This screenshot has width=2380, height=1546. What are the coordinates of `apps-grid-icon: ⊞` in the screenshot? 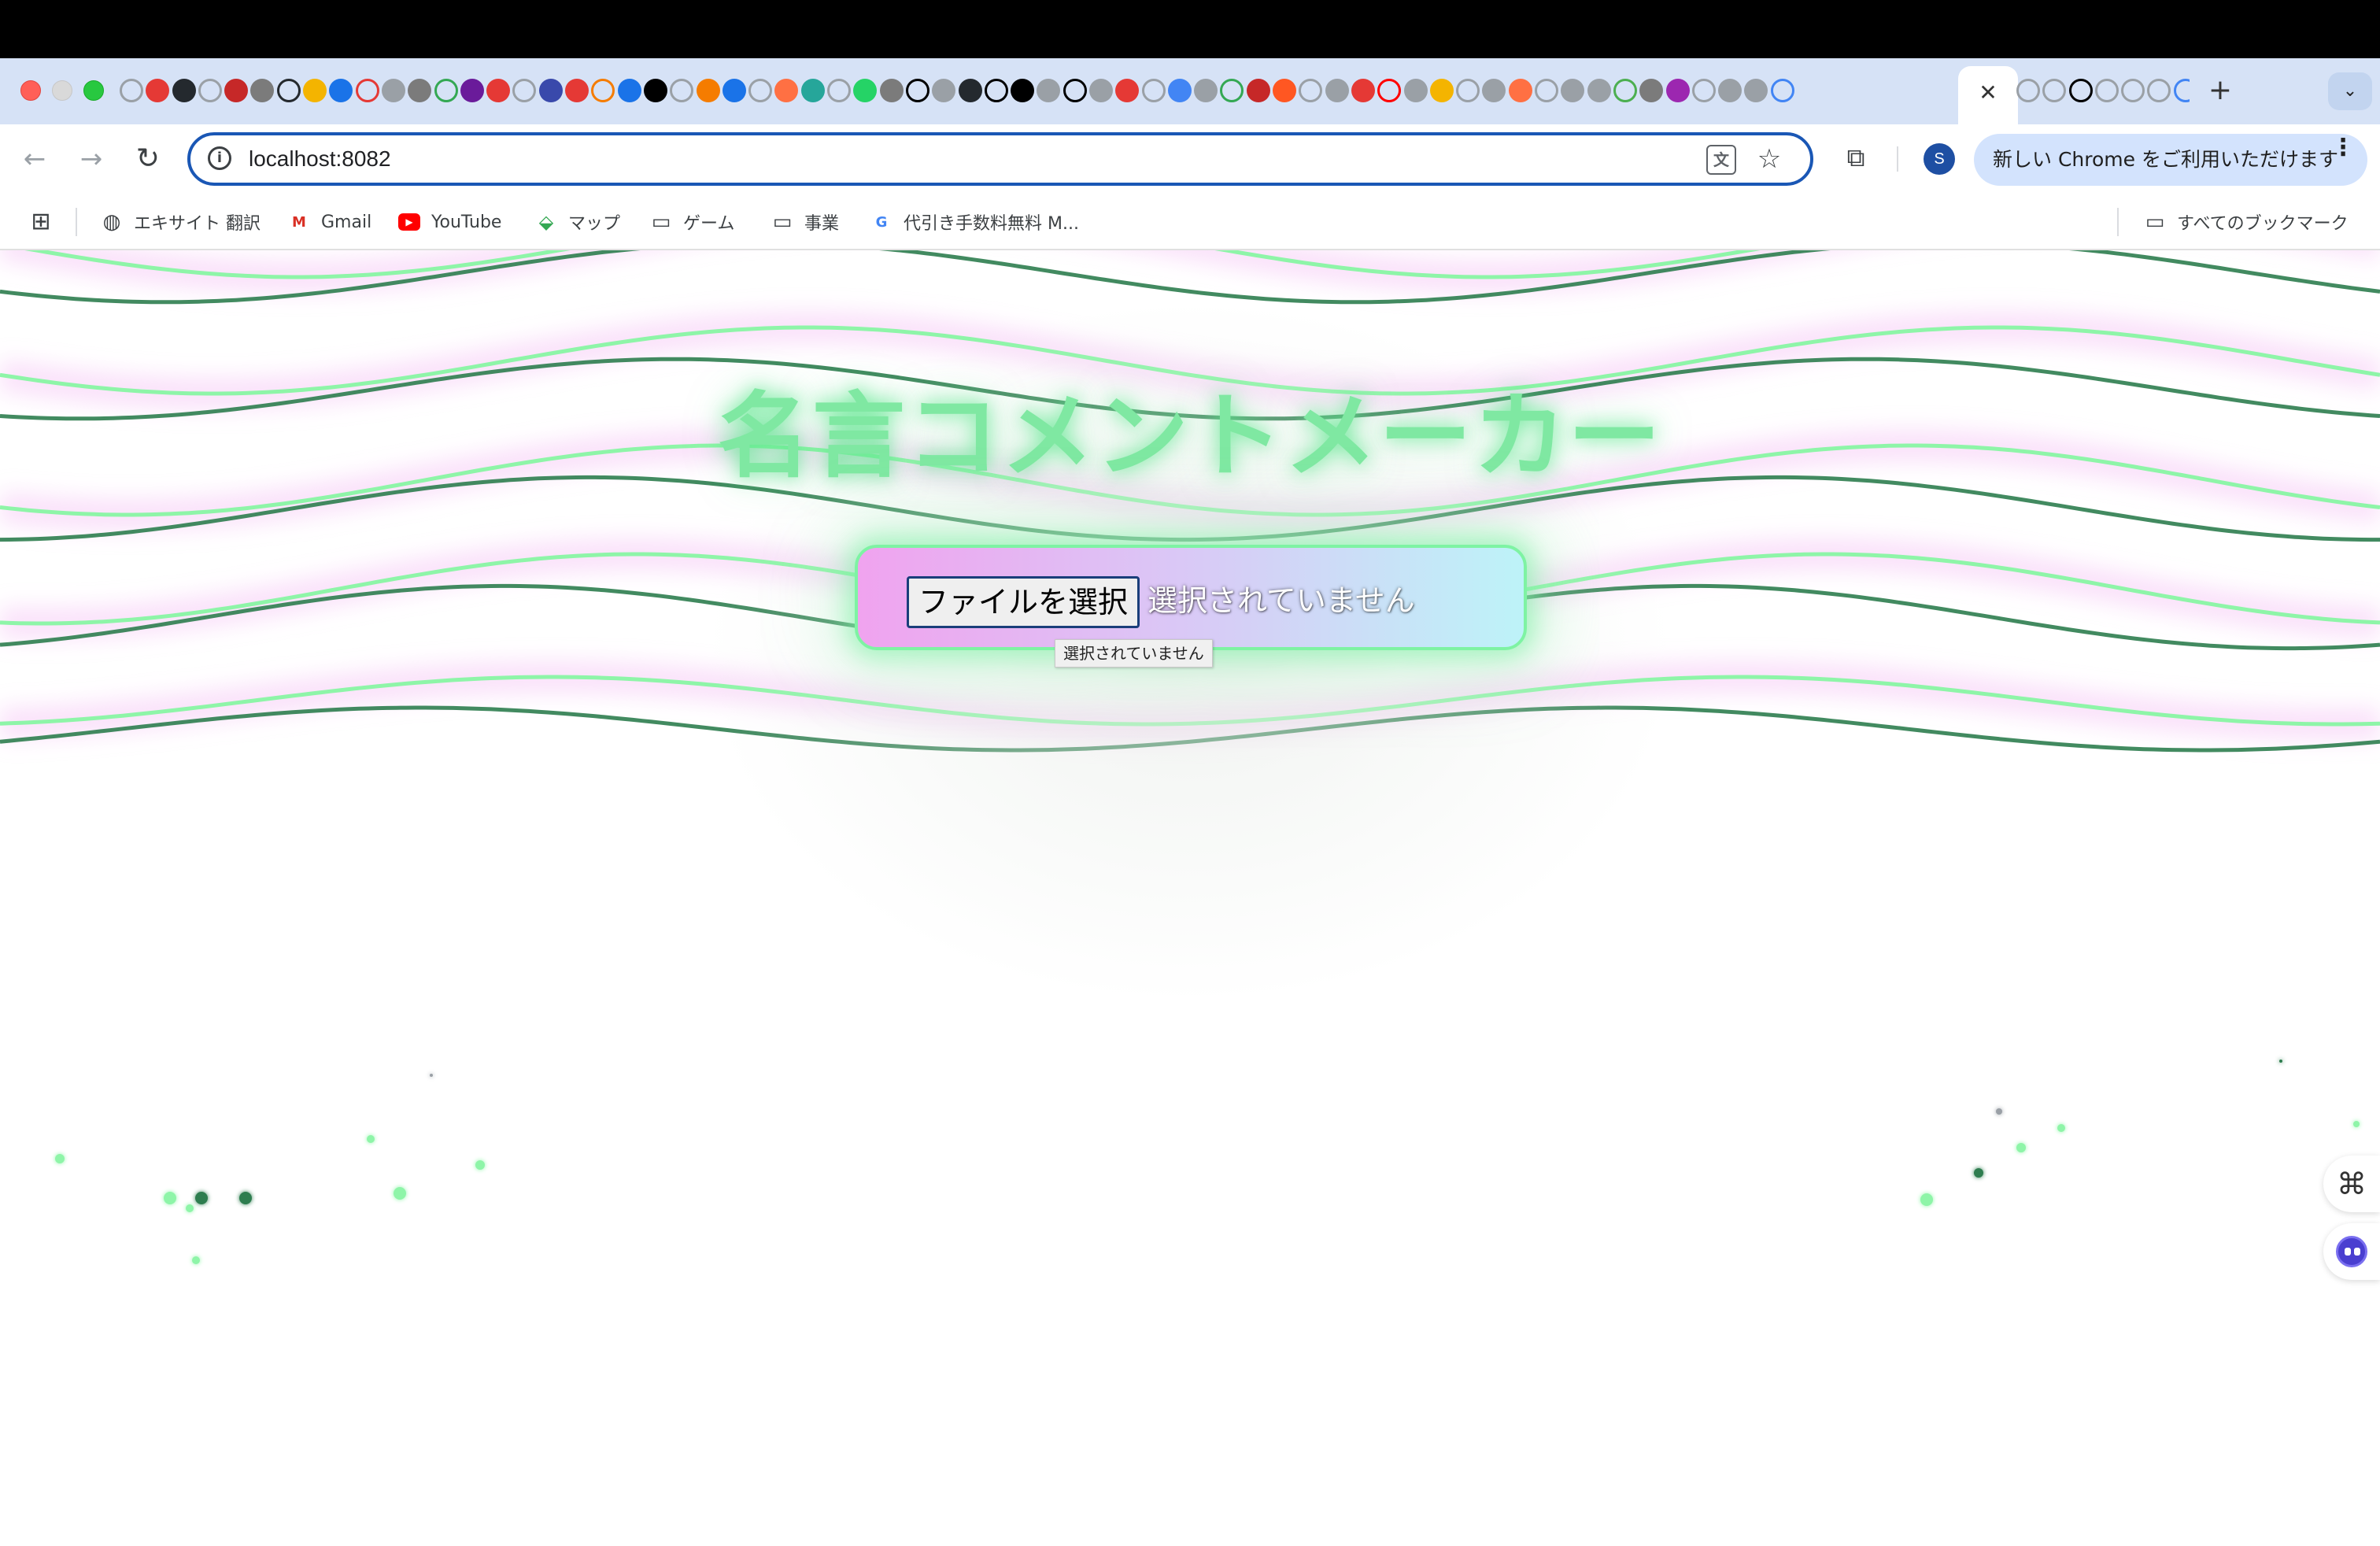 It's located at (41, 222).